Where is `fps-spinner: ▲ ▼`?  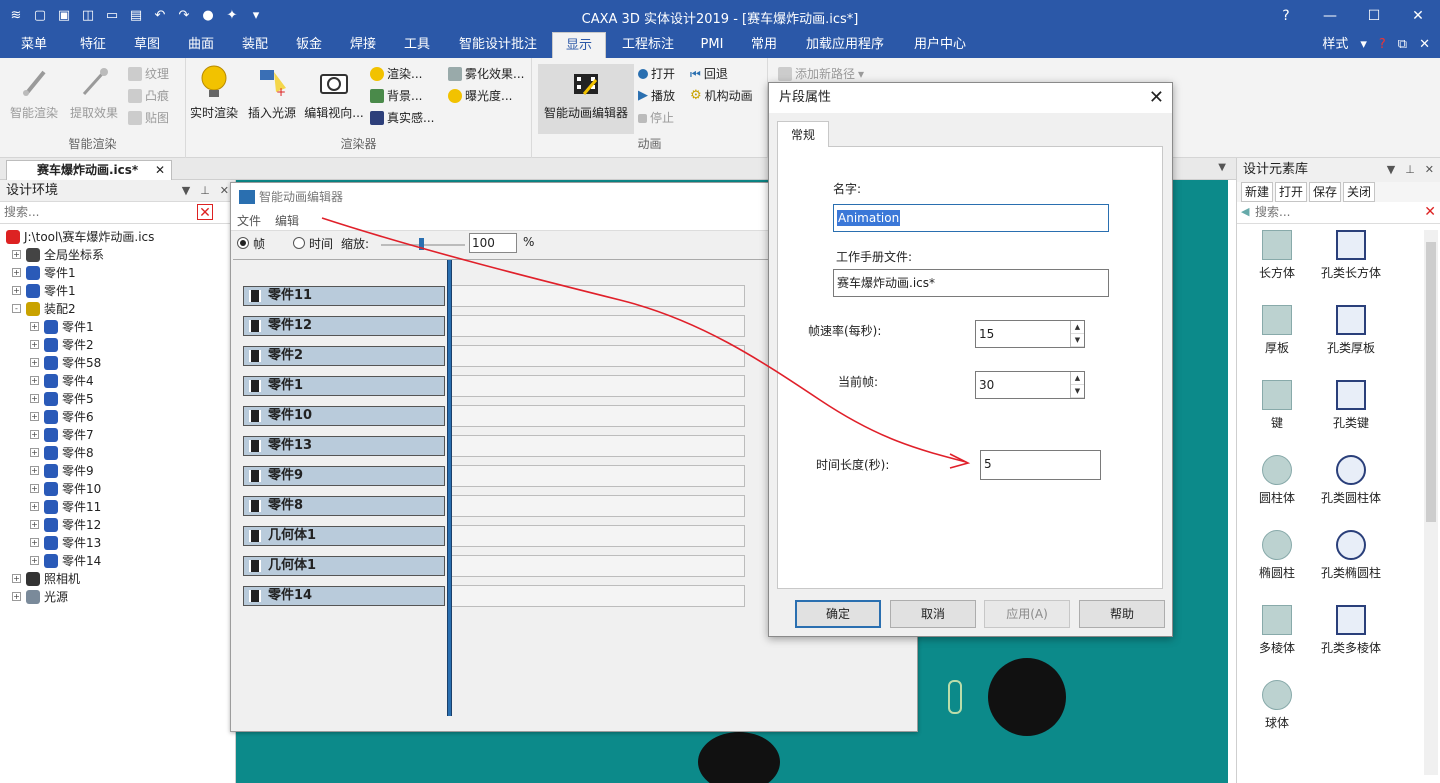 fps-spinner: ▲ ▼ is located at coordinates (1077, 334).